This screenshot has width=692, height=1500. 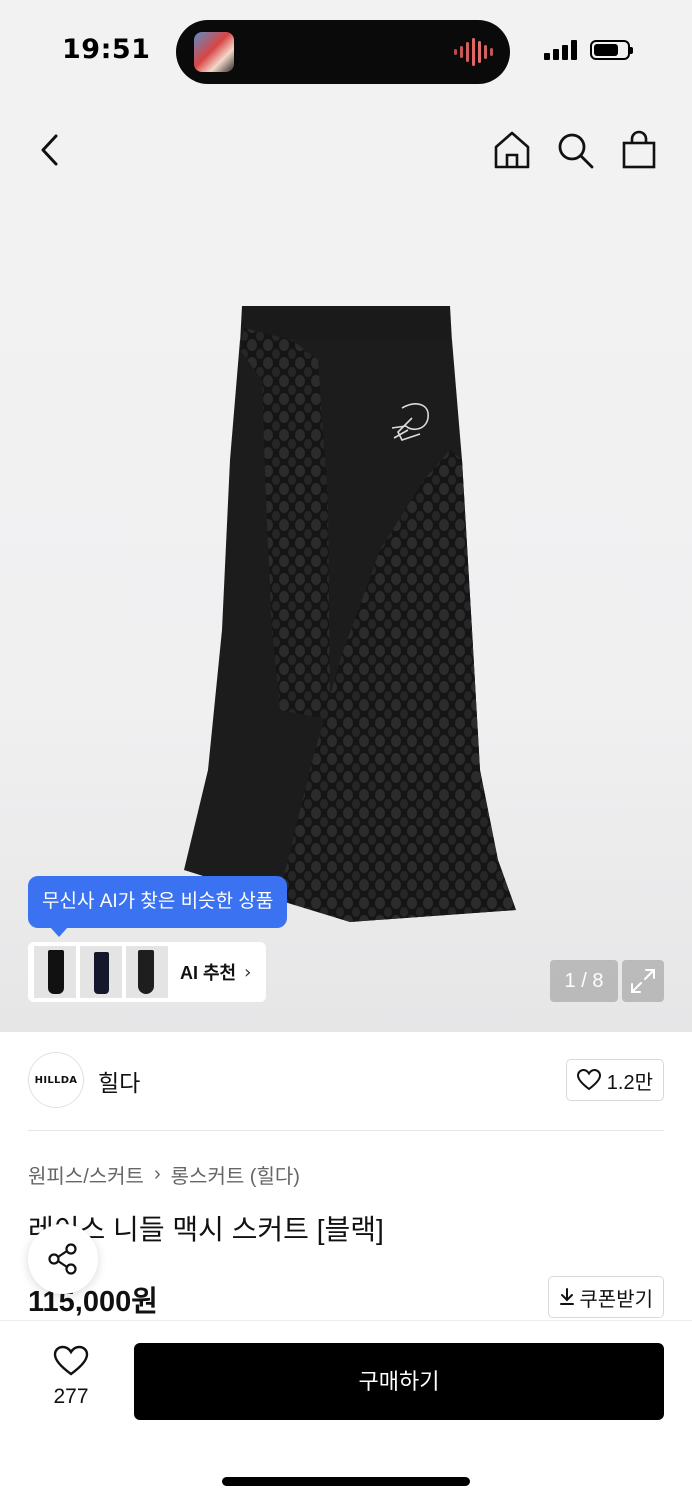 I want to click on bottom-action-bar: 277 구매하기, so click(x=346, y=1410).